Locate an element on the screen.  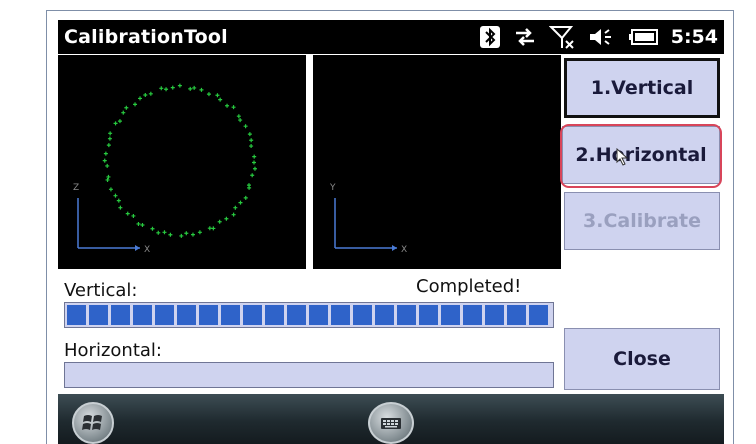
cursor-icon is located at coordinates (622, 157).